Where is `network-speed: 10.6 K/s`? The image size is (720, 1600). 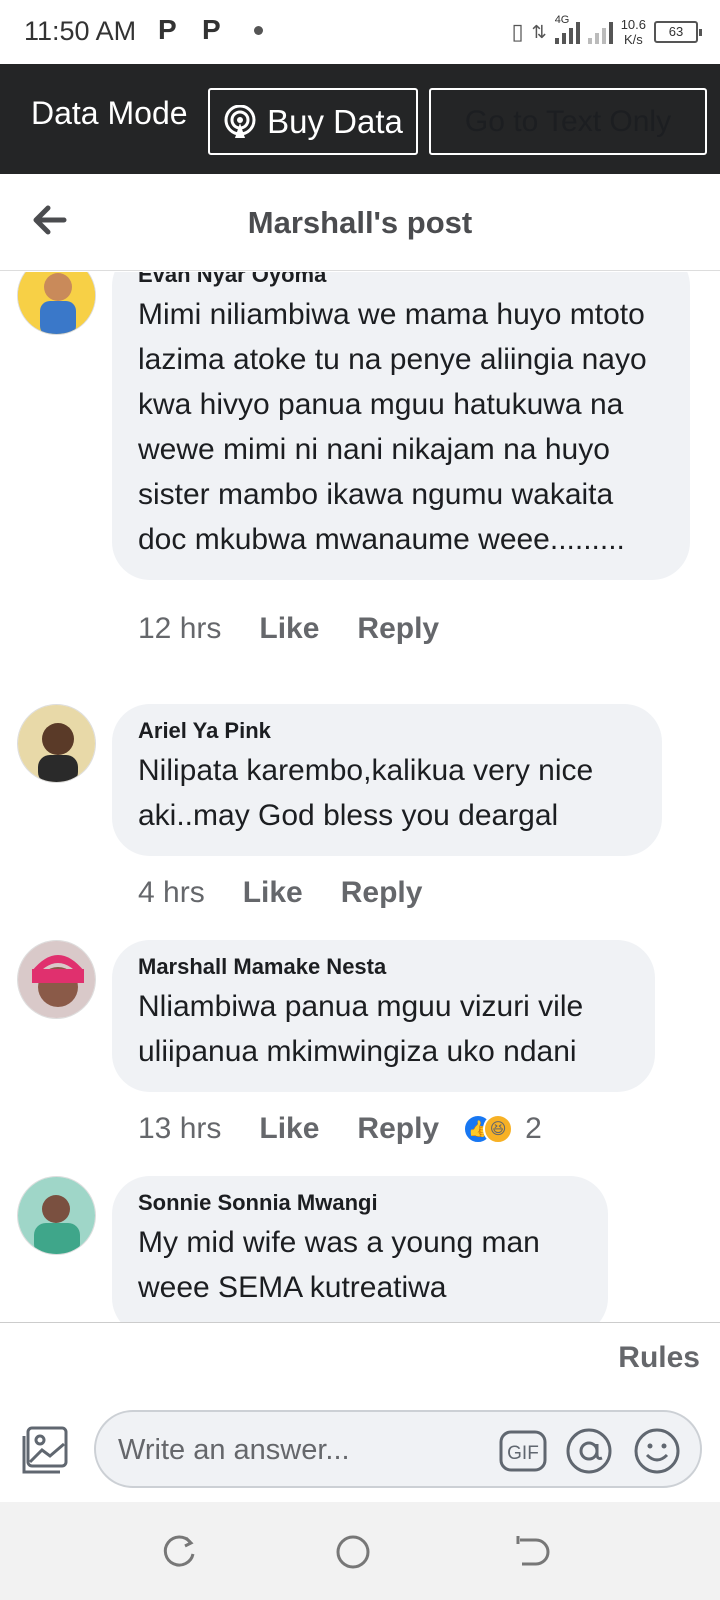 network-speed: 10.6 K/s is located at coordinates (633, 32).